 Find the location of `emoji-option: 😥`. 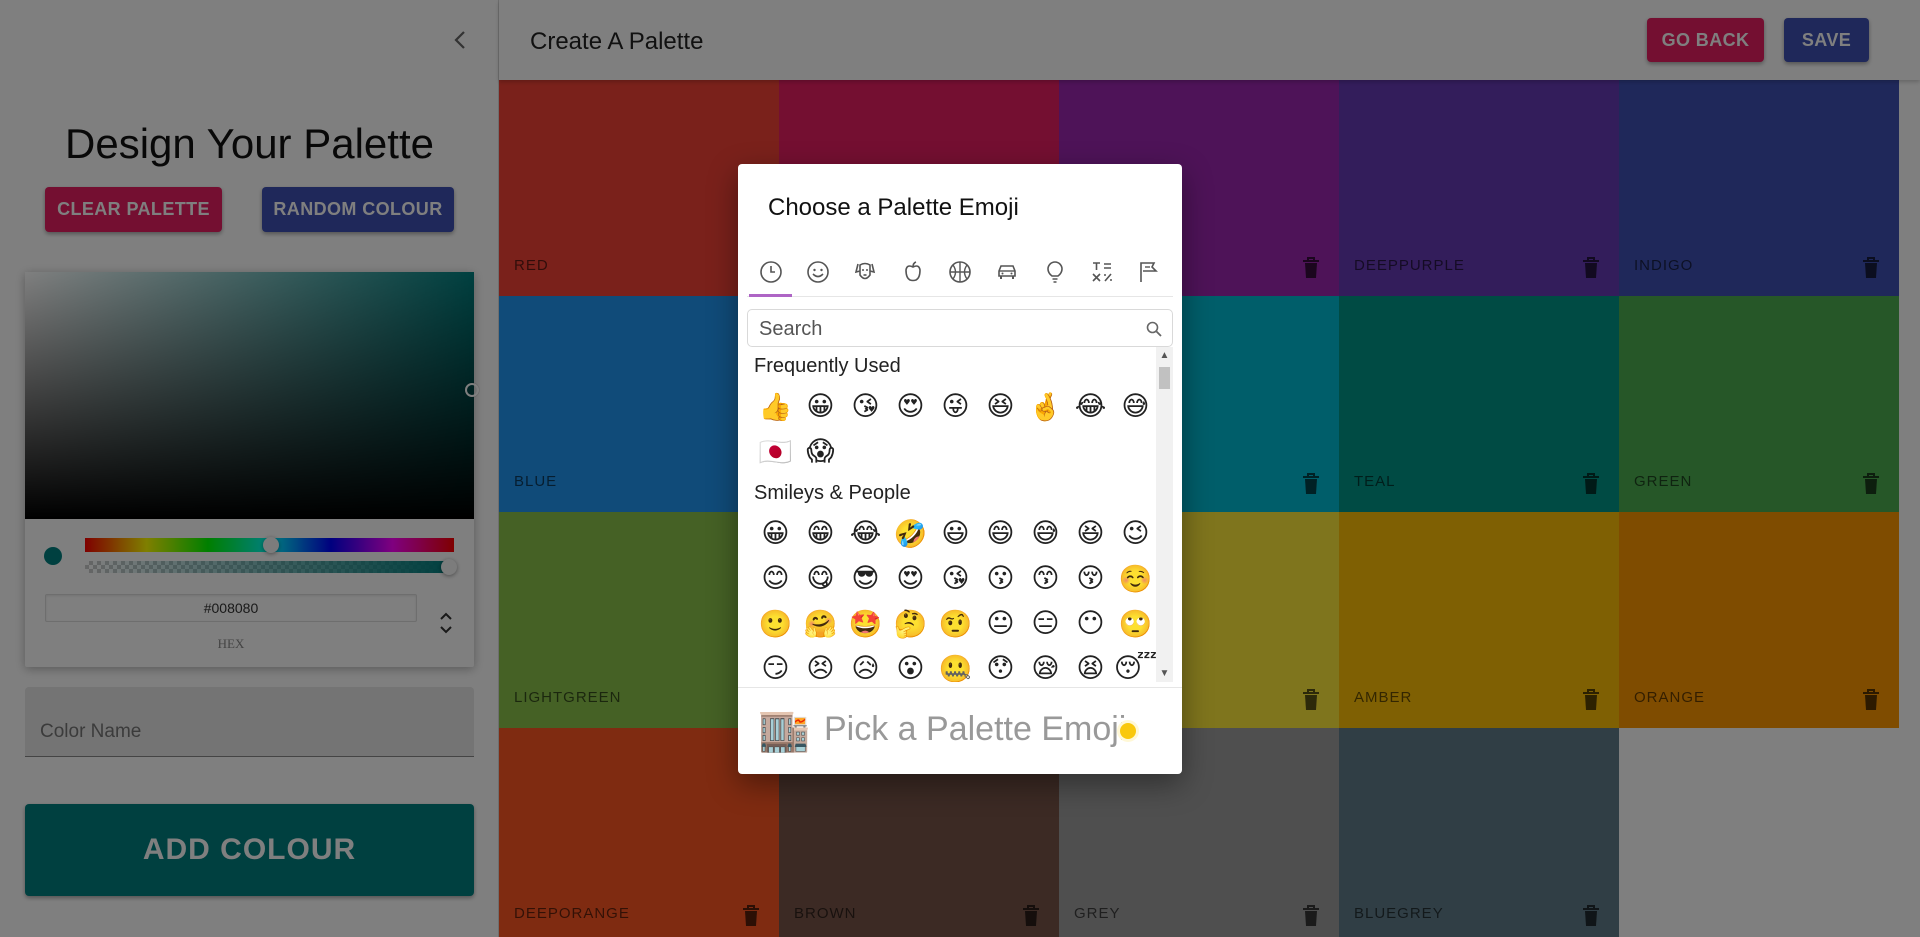

emoji-option: 😥 is located at coordinates (865, 667).